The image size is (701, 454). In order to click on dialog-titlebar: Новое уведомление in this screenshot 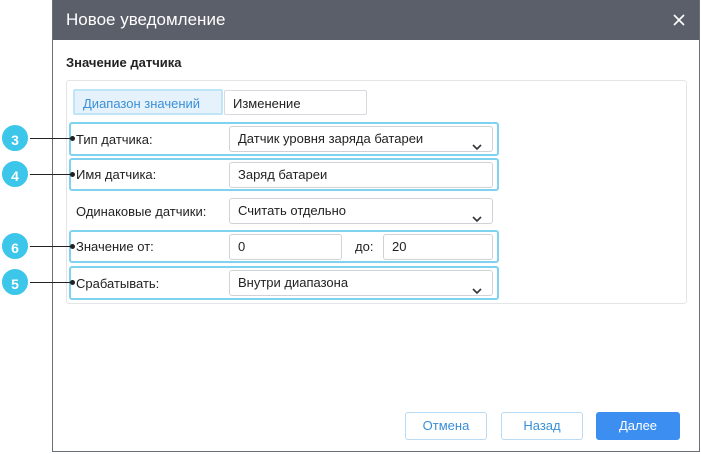, I will do `click(376, 20)`.